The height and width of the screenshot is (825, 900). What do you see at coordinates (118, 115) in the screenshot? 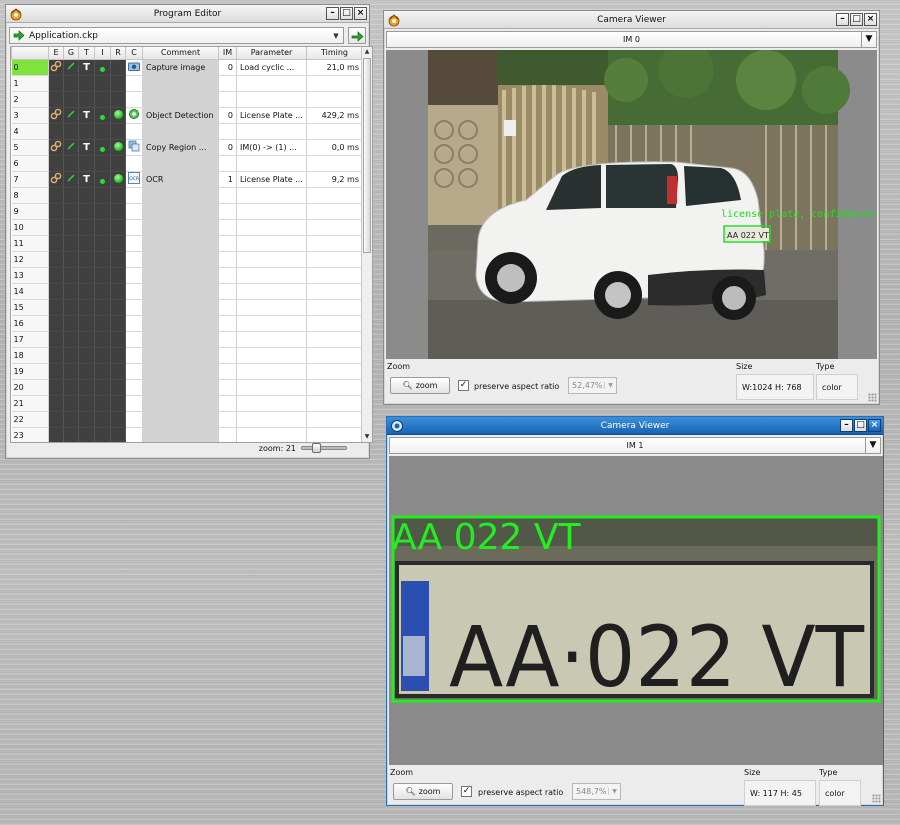
I see `result-indicator` at bounding box center [118, 115].